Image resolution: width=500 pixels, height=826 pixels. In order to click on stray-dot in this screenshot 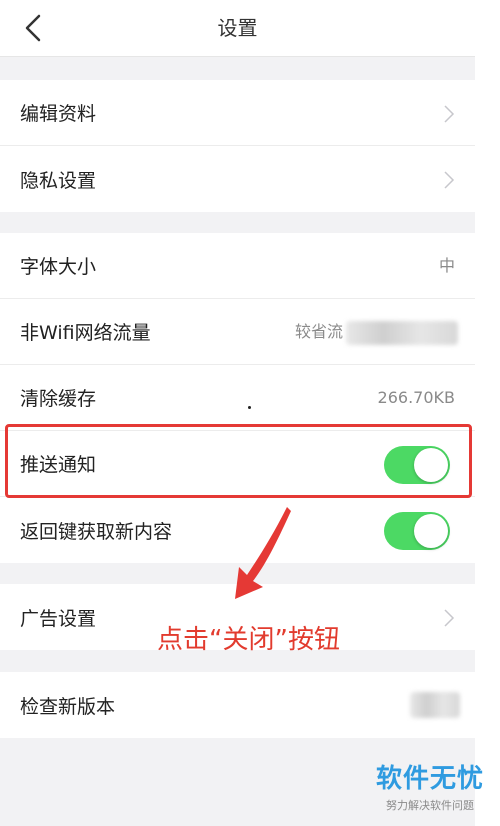, I will do `click(249, 407)`.